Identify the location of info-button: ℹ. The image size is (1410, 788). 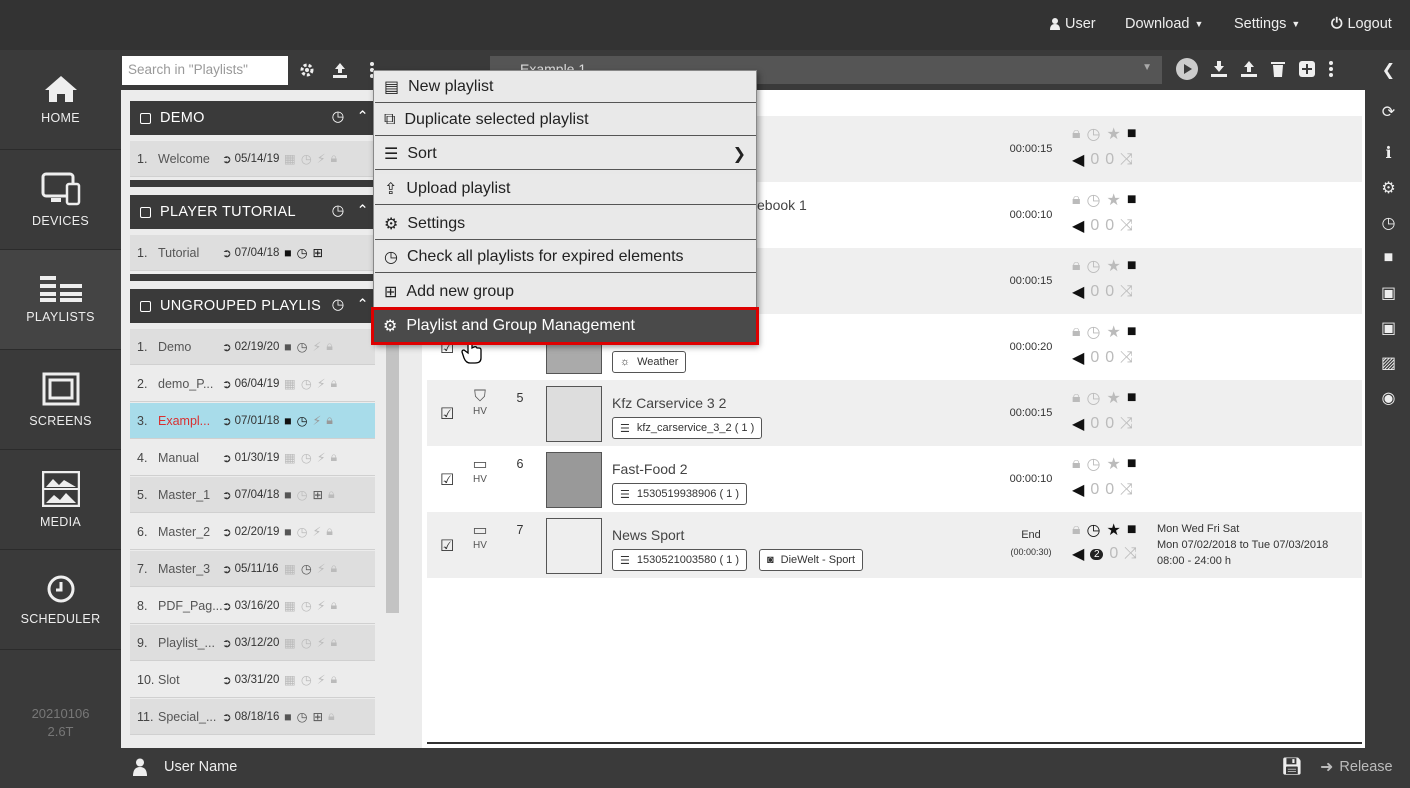
(1388, 153).